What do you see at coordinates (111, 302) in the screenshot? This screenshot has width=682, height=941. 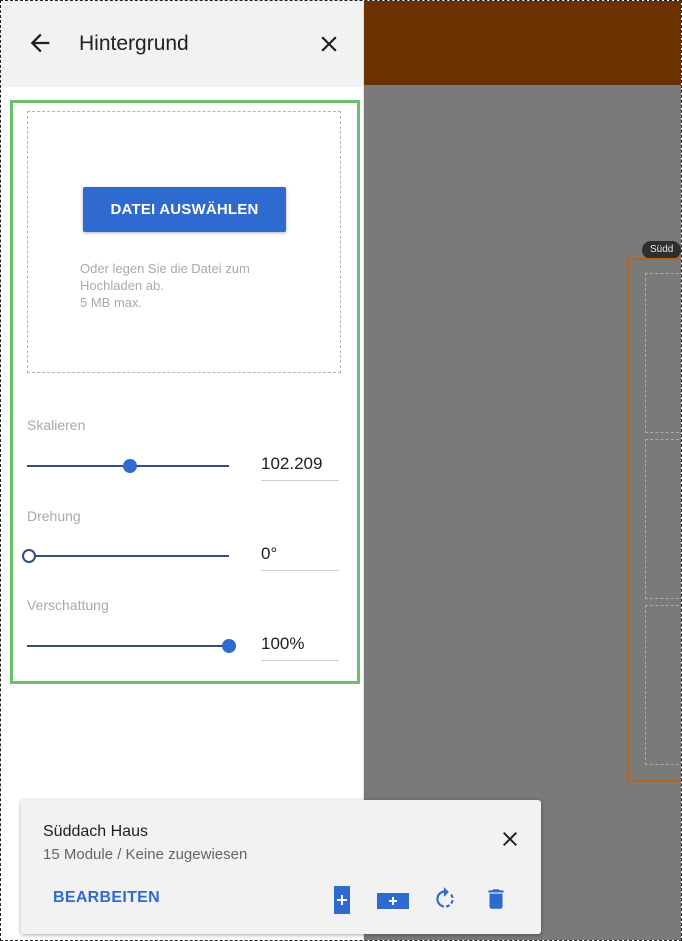 I see `drop-hint-line: 5 MB max.` at bounding box center [111, 302].